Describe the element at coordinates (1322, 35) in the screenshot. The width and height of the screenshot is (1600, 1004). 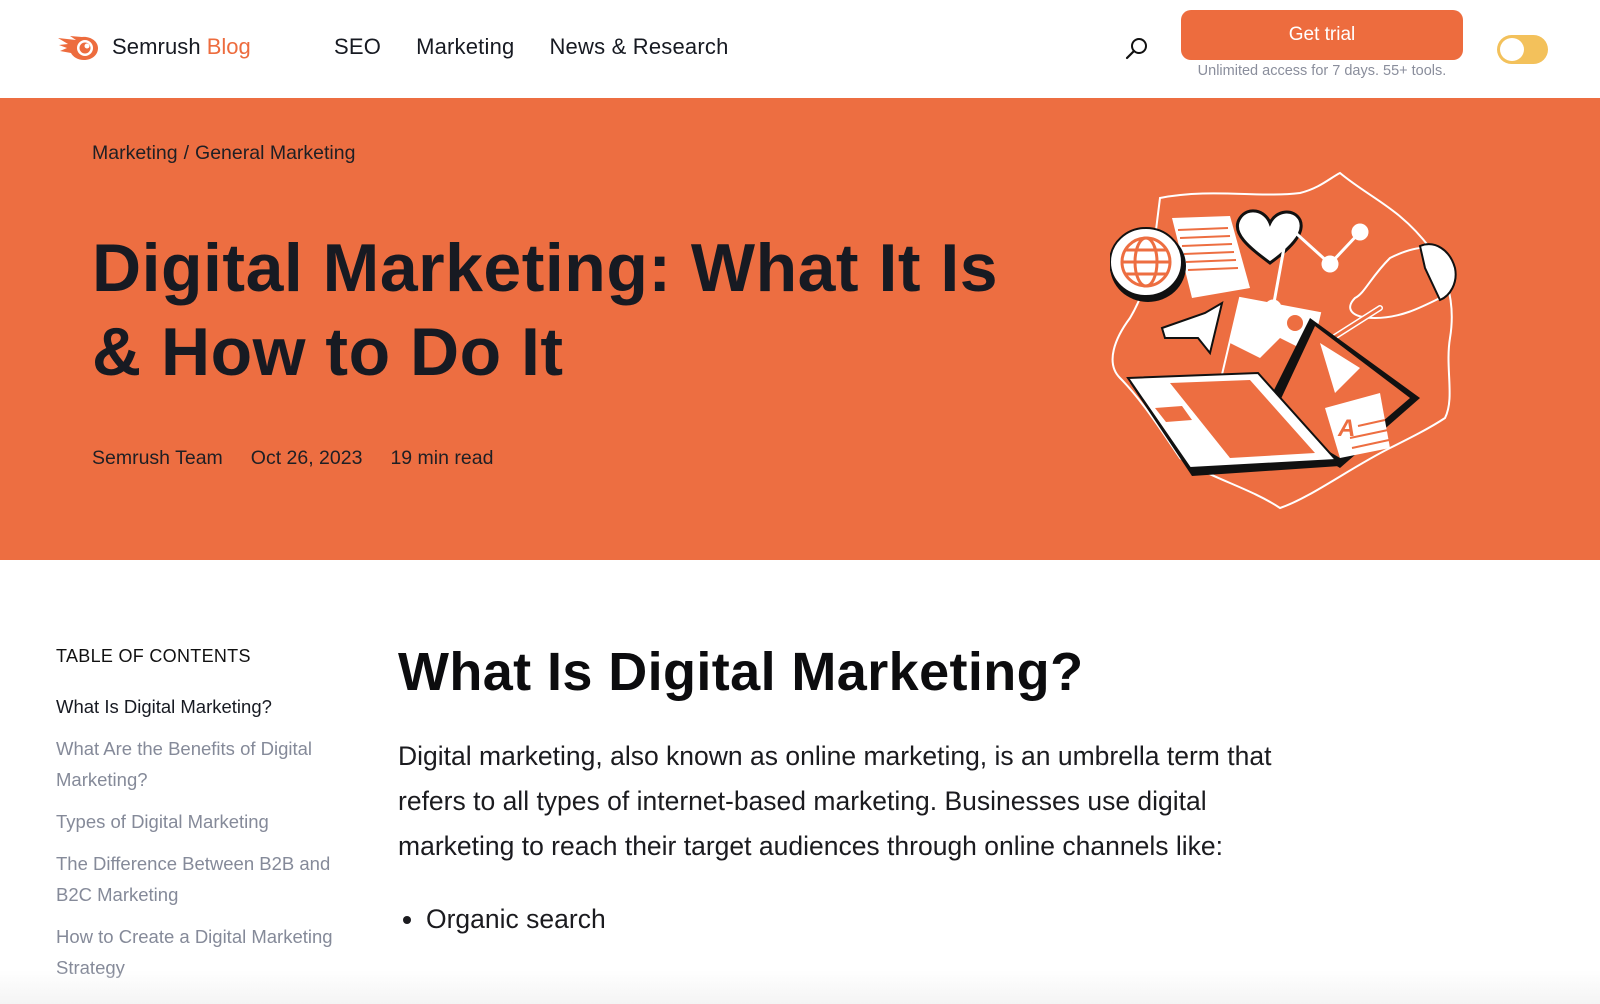
I see `get-trial-button: Get trial` at that location.